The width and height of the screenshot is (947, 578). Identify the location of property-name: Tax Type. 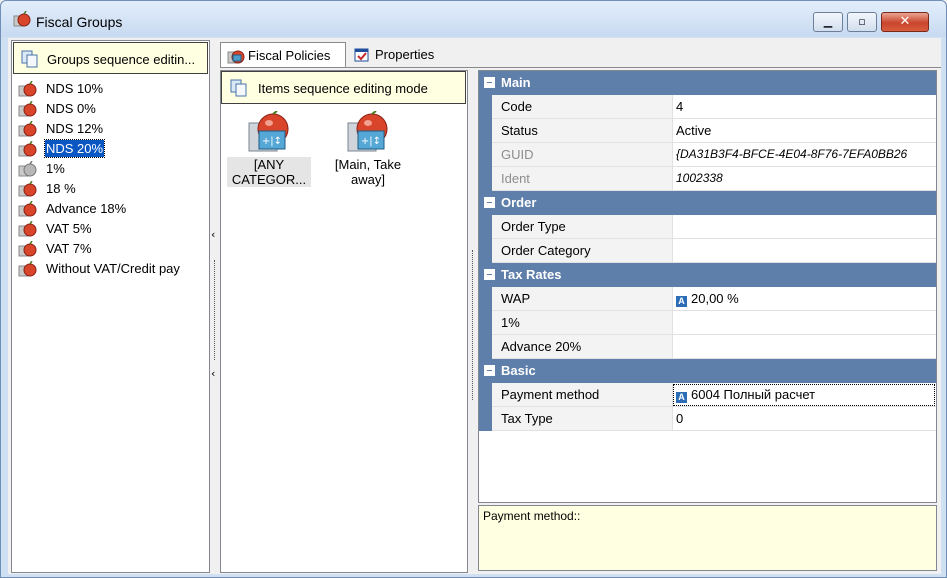
(582, 419).